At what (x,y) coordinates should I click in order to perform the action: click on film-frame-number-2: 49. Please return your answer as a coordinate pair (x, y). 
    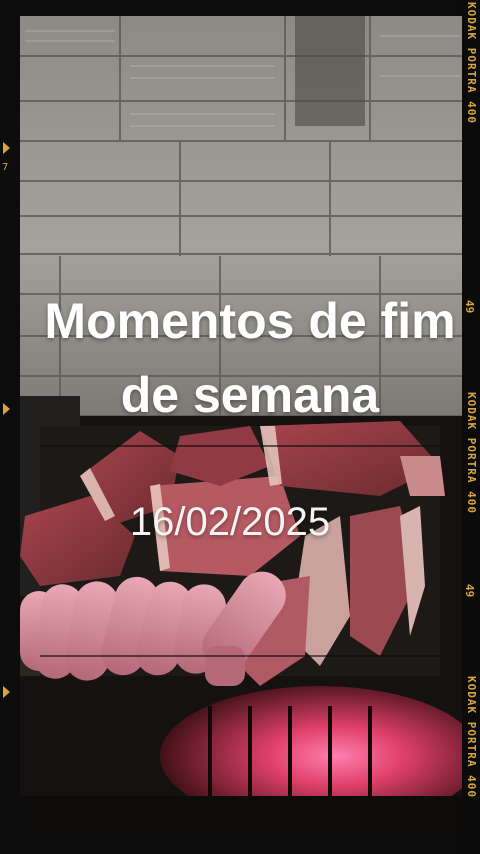
    Looking at the image, I should click on (469, 591).